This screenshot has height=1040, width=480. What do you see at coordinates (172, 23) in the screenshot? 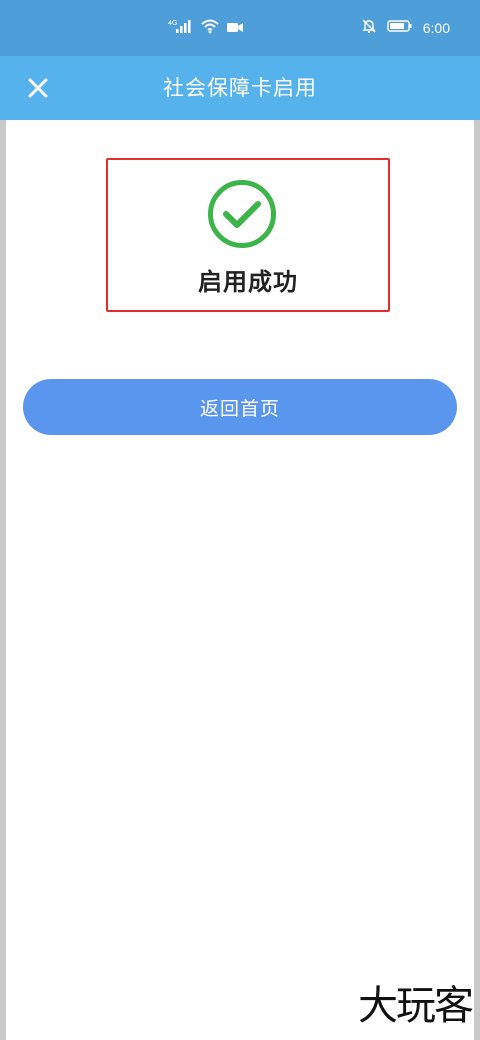
I see `network-type-label: 4G` at bounding box center [172, 23].